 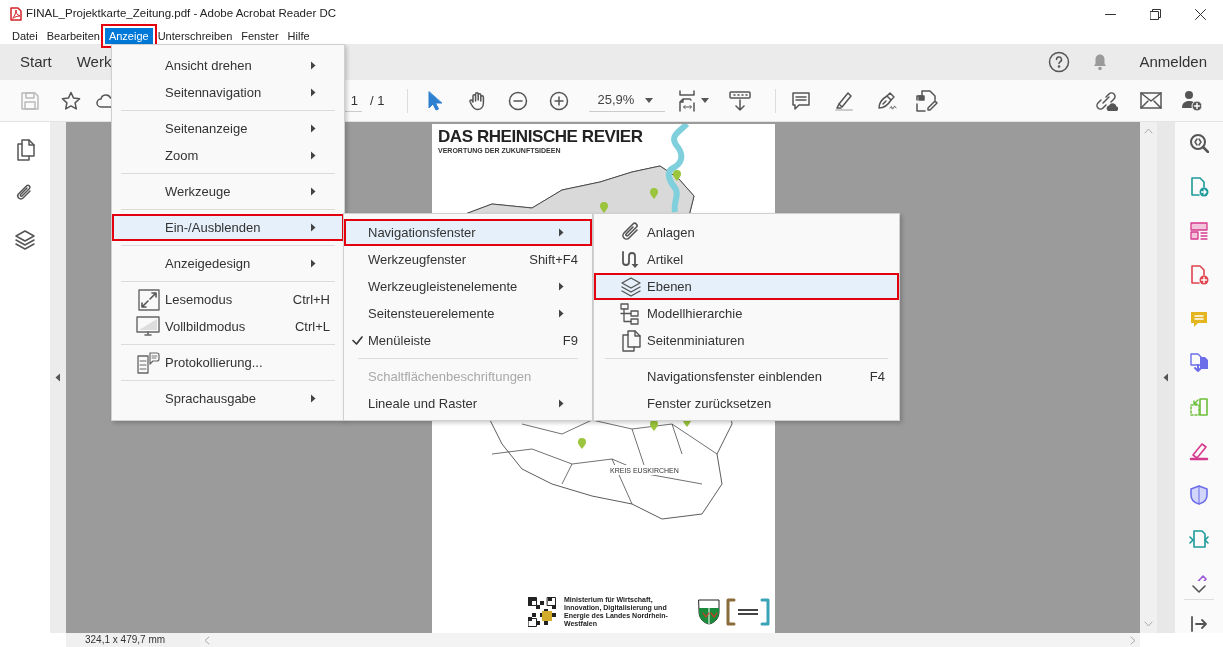 What do you see at coordinates (887, 100) in the screenshot?
I see `signature-icon` at bounding box center [887, 100].